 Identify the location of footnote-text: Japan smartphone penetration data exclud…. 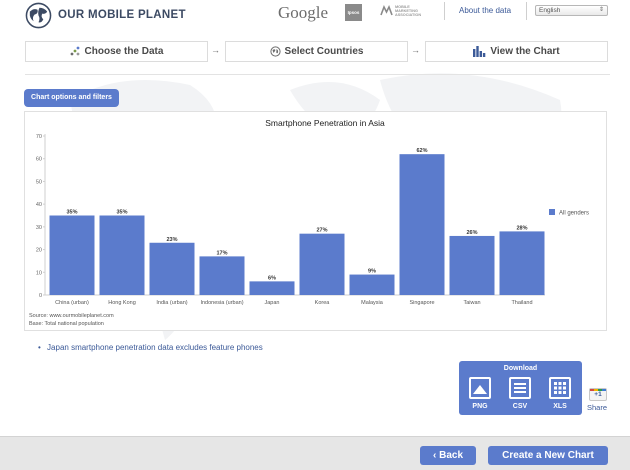
(155, 347).